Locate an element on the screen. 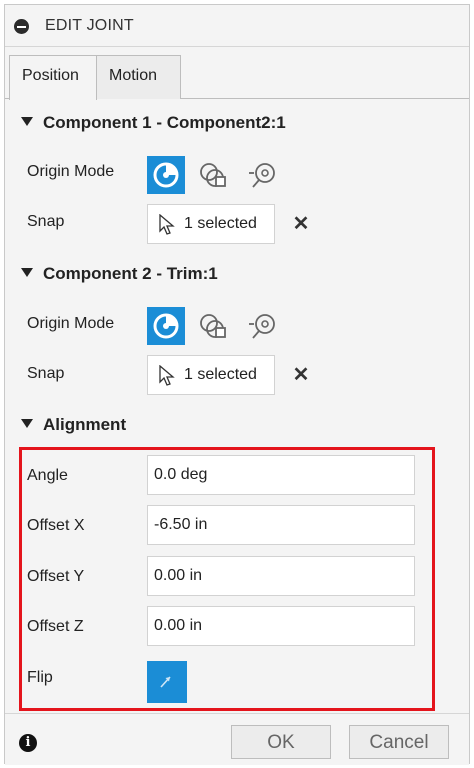 The width and height of the screenshot is (474, 768). tab-motion: Motion is located at coordinates (139, 77).